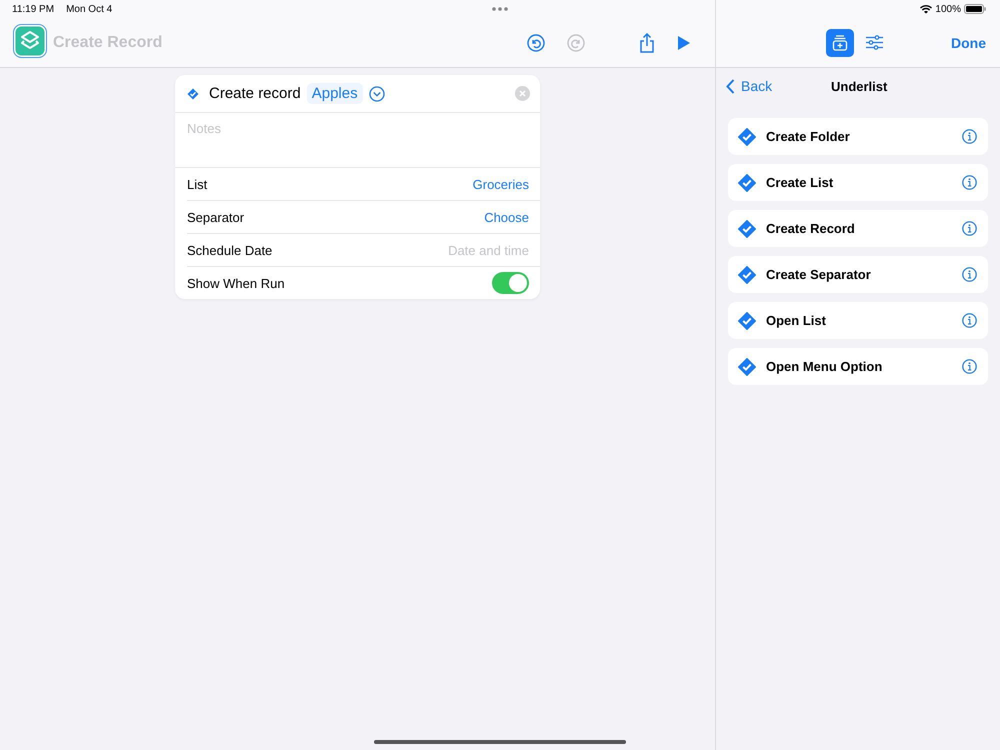 The image size is (1000, 750). Describe the element at coordinates (948, 9) in the screenshot. I see `battery-percent: 100%` at that location.